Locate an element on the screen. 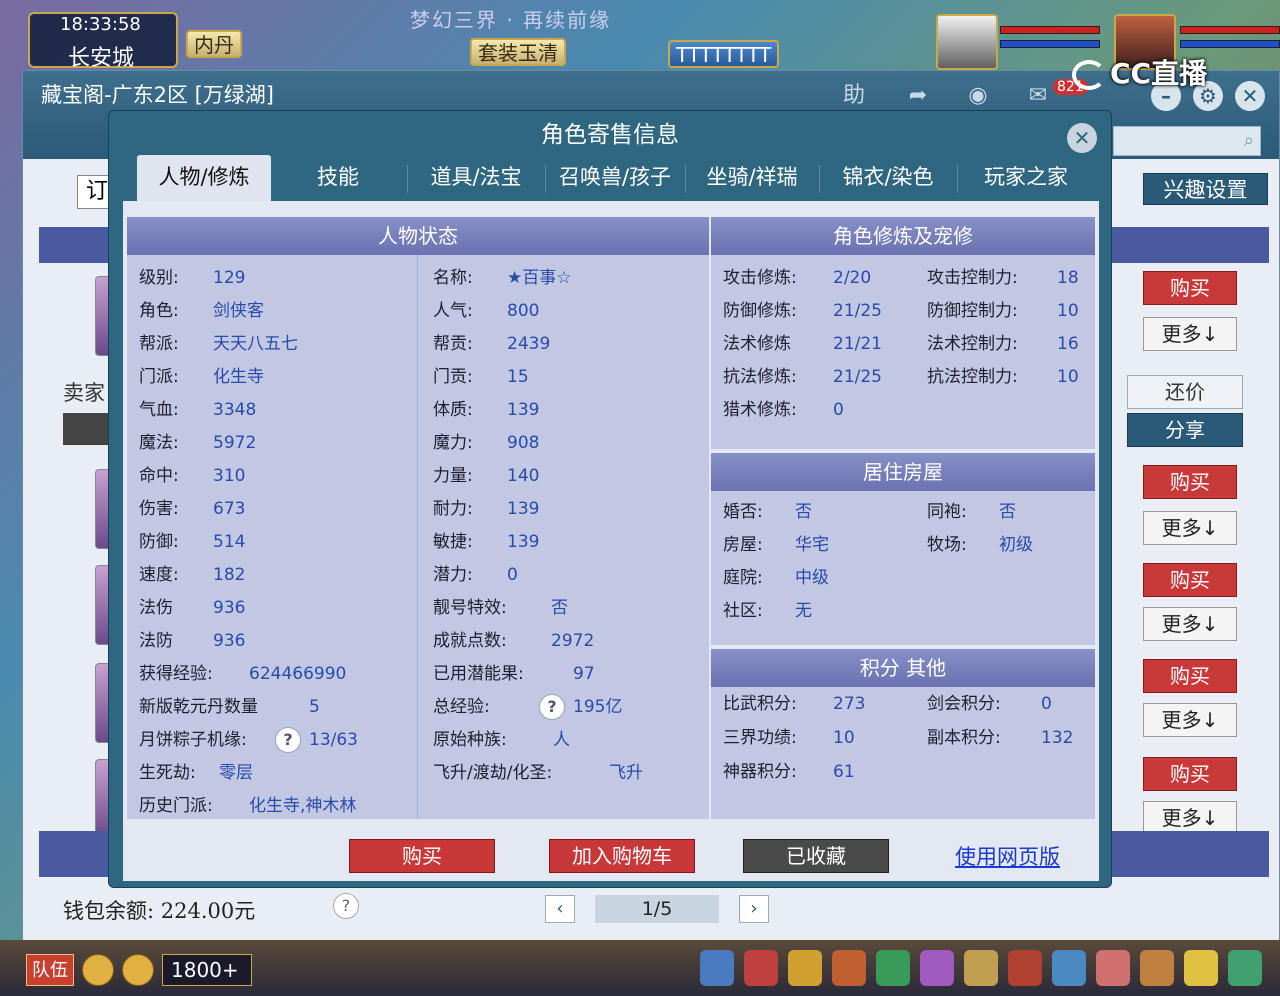  favorited-button: 已收藏 is located at coordinates (816, 856).